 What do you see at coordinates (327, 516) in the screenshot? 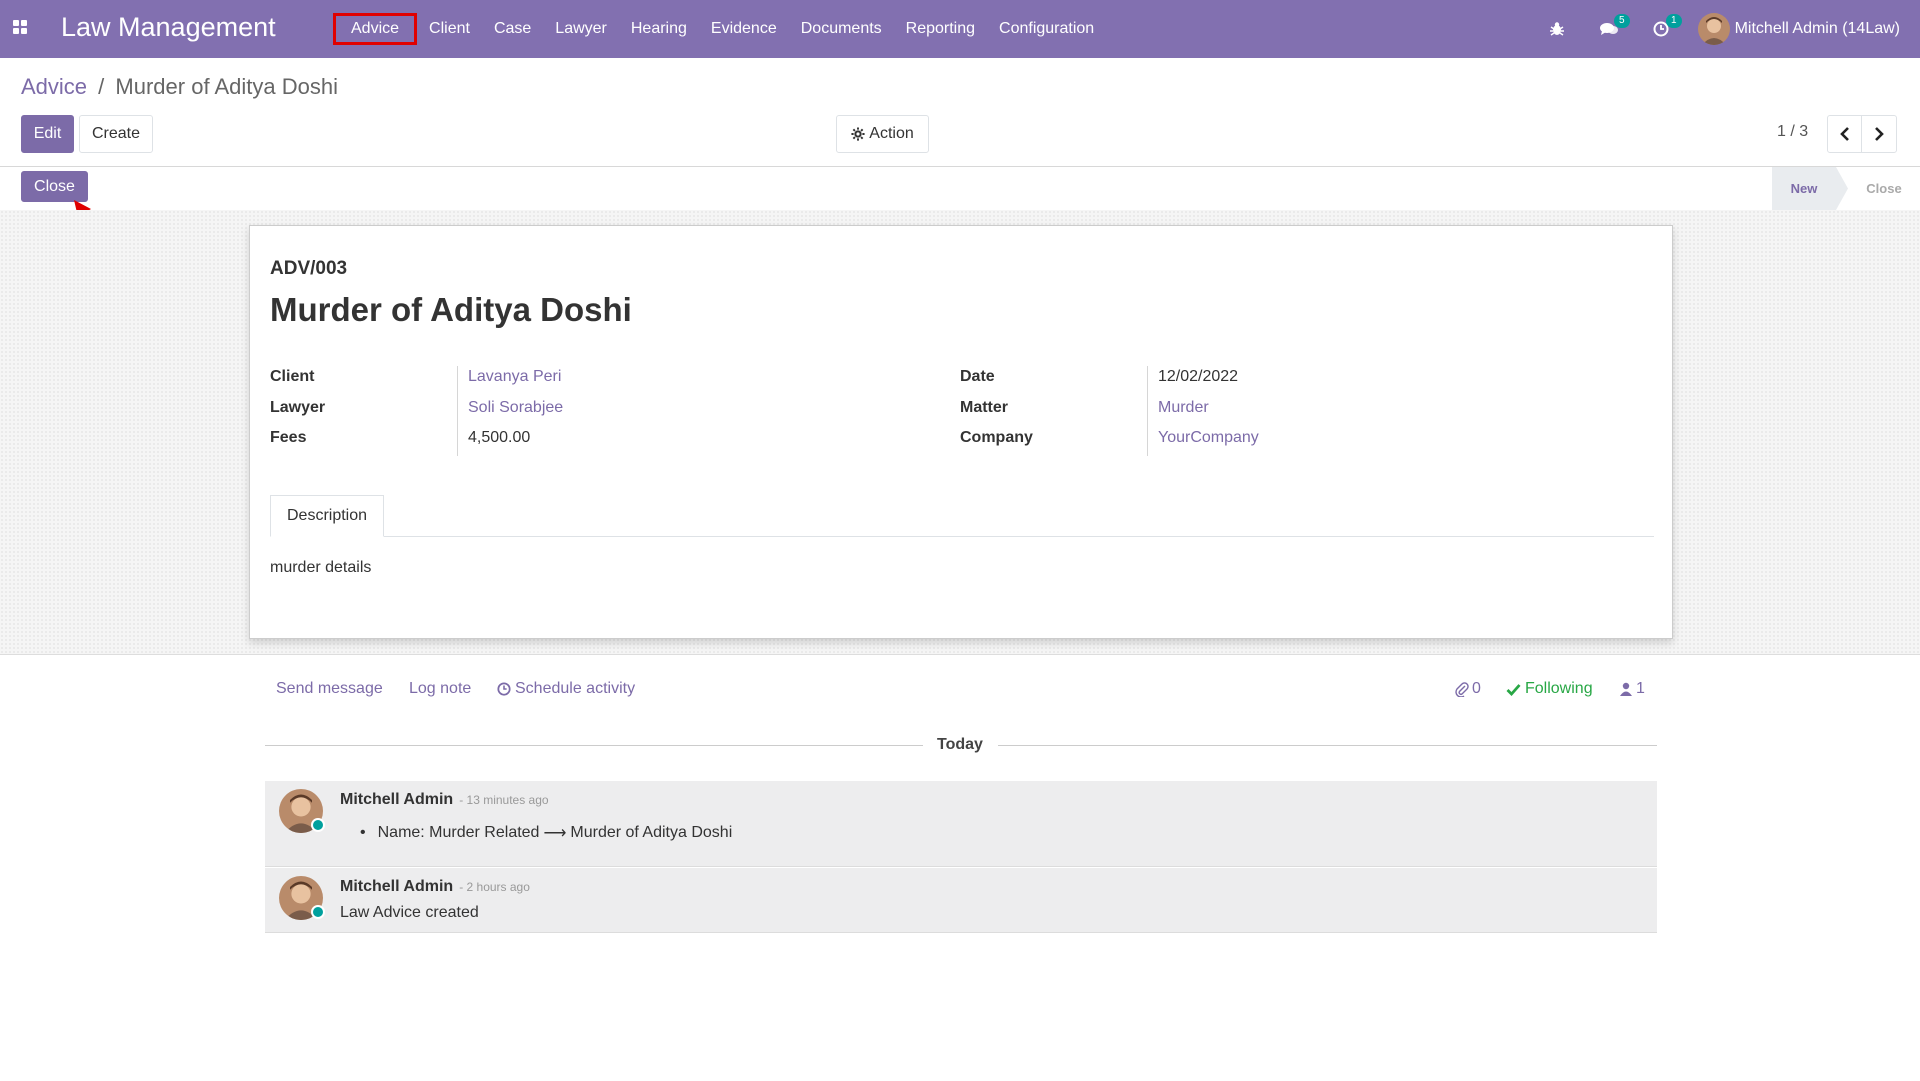
I see `tab-description: Description` at bounding box center [327, 516].